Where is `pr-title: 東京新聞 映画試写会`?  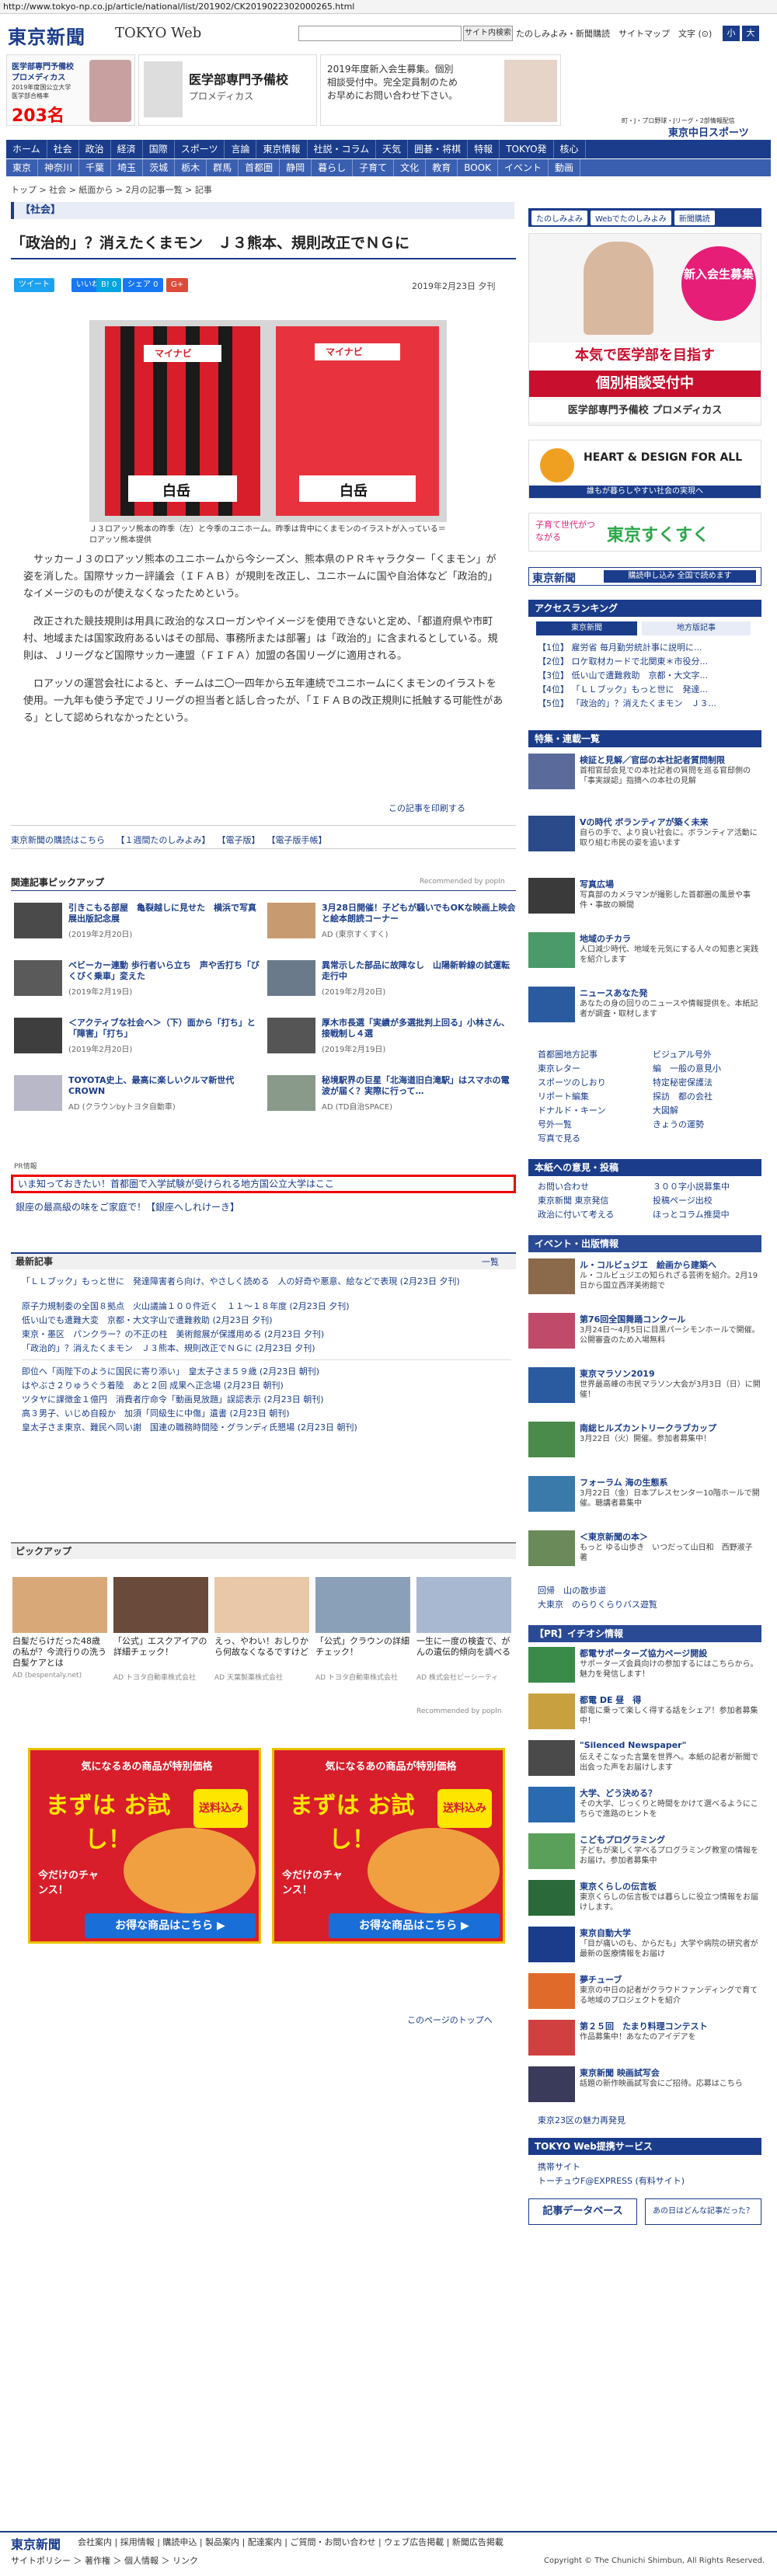 pr-title: 東京新聞 映画試写会 is located at coordinates (670, 2072).